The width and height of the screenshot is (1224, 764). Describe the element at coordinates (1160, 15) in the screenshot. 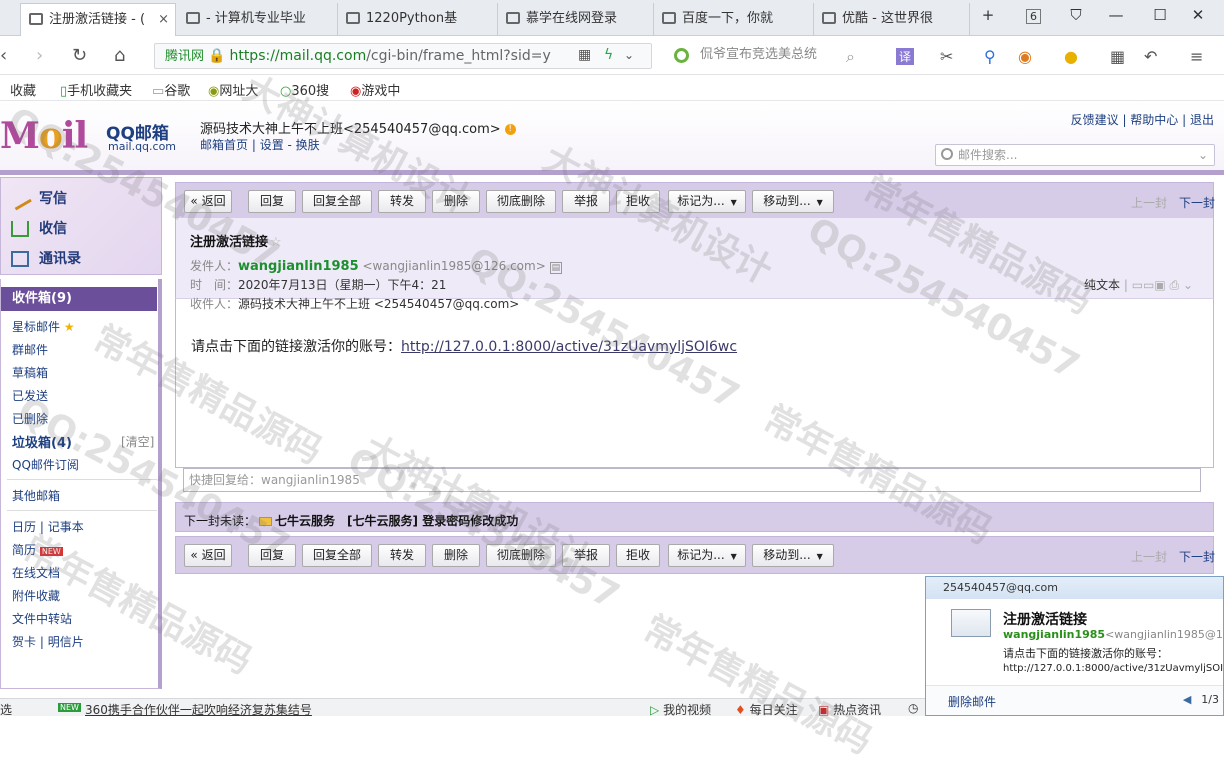

I see `maximize-button: ☐` at that location.